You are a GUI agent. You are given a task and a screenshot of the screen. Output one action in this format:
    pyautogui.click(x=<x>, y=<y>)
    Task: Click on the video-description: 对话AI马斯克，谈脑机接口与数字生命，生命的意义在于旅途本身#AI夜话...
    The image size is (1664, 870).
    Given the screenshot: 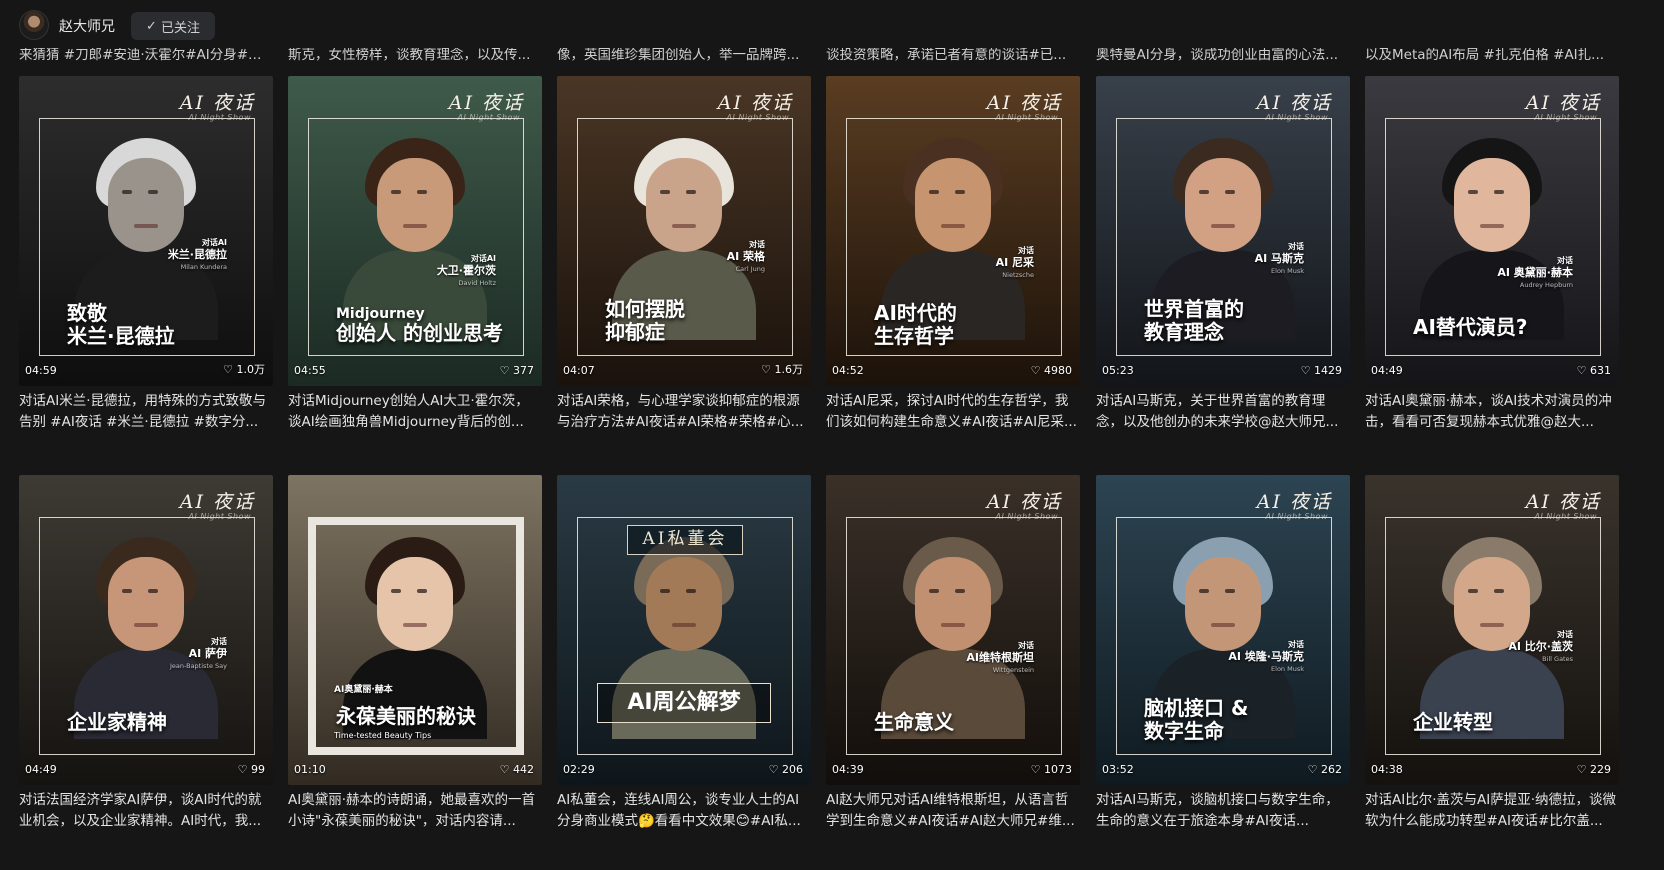 What is the action you would take?
    pyautogui.click(x=1223, y=811)
    